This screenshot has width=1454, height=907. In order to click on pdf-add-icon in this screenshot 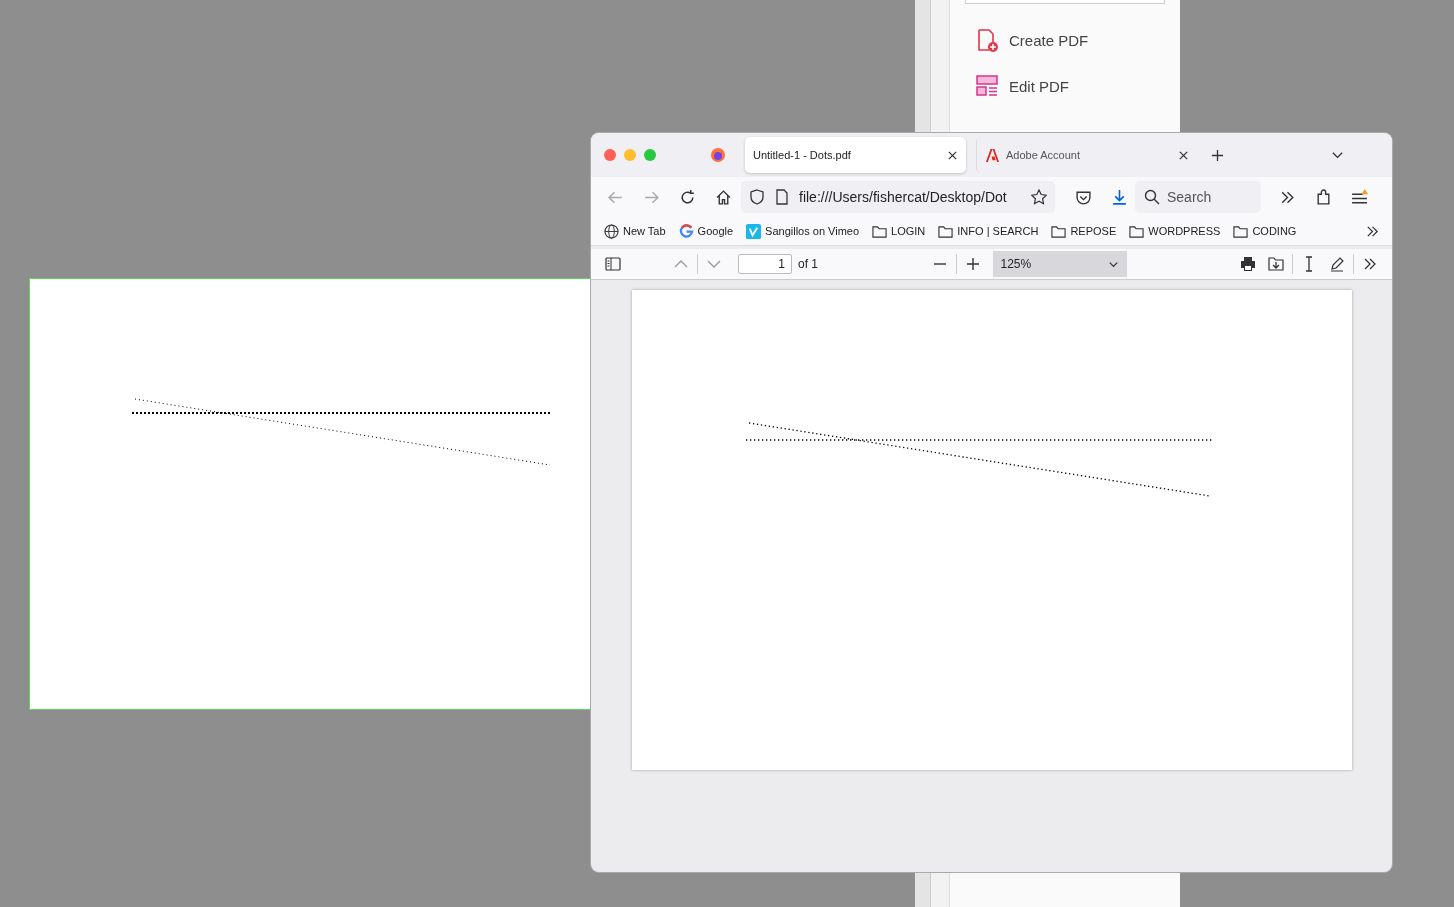, I will do `click(987, 40)`.